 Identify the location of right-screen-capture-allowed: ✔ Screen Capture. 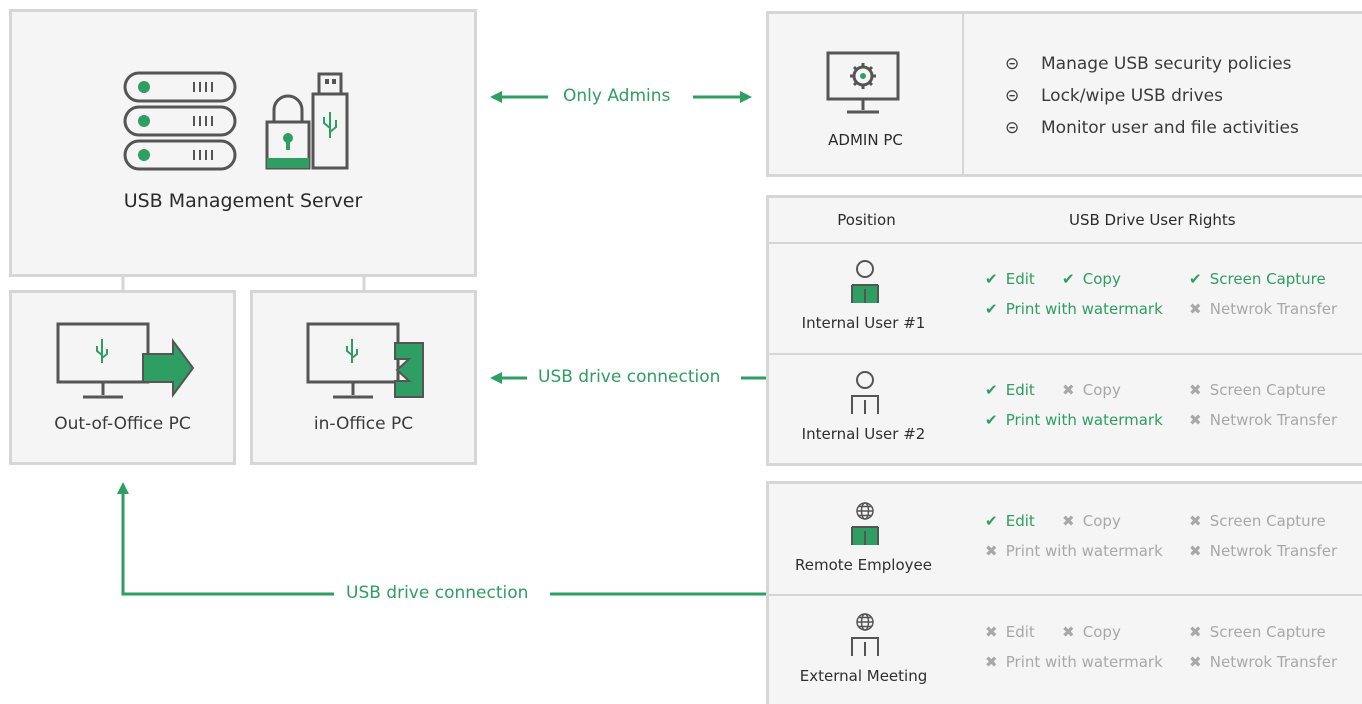
(1257, 279).